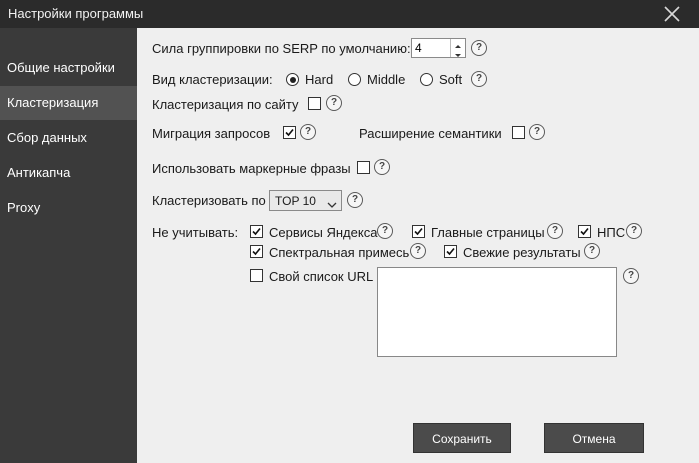 The height and width of the screenshot is (463, 699). I want to click on sidebar-item-data-collection: Сбор данных, so click(68, 138).